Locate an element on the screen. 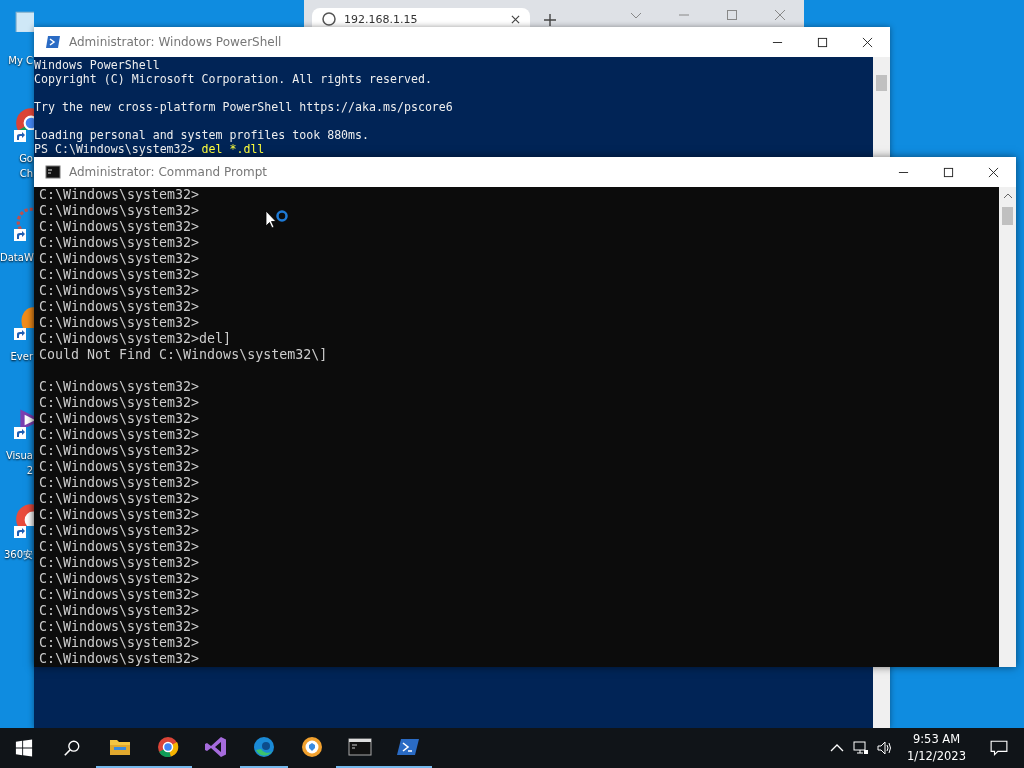 The image size is (1024, 768). window-title: Administrator: Windows PowerShell is located at coordinates (175, 42).